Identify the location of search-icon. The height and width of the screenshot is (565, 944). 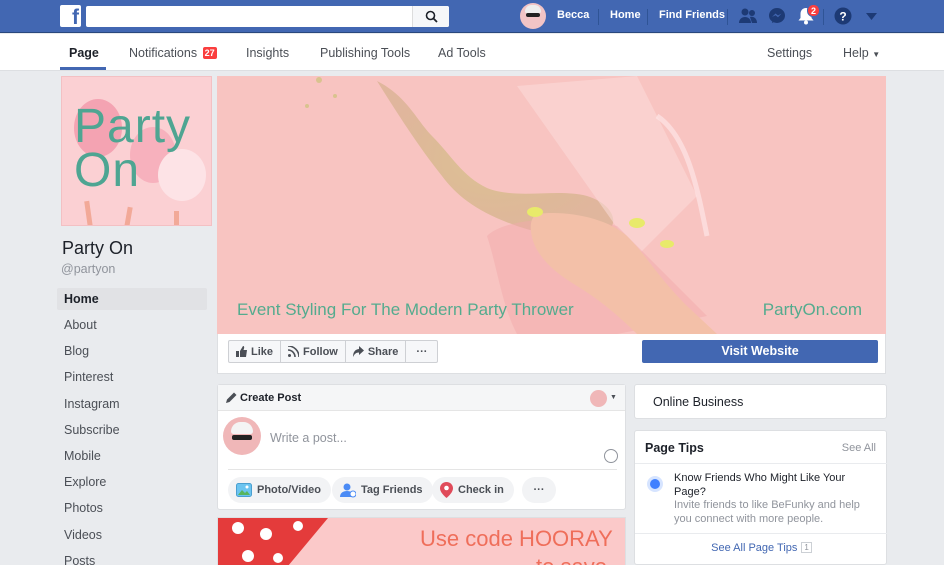
(431, 16).